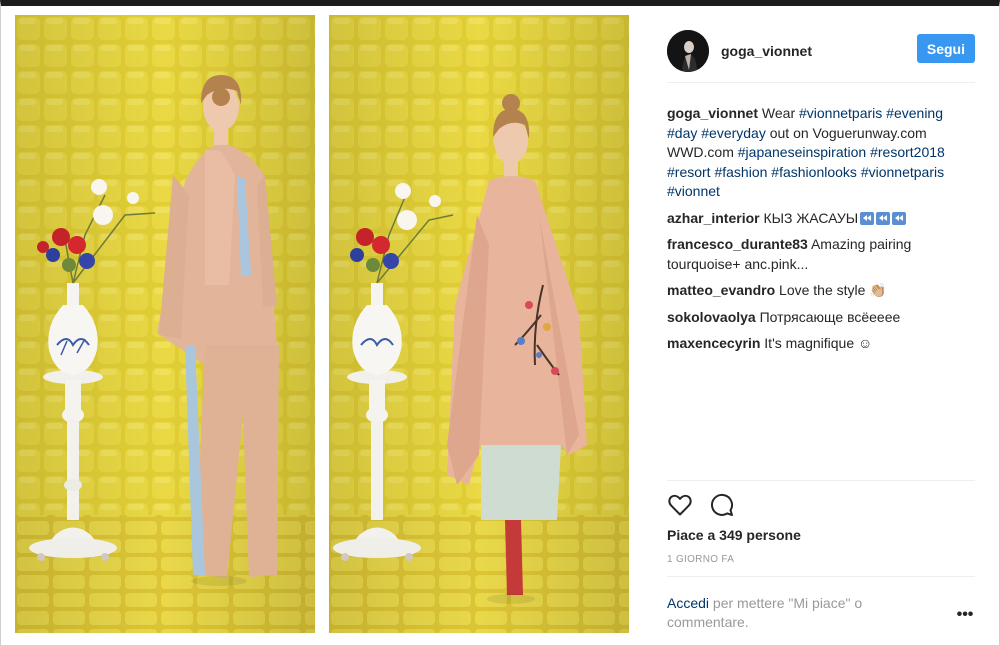  I want to click on heart-icon, so click(680, 505).